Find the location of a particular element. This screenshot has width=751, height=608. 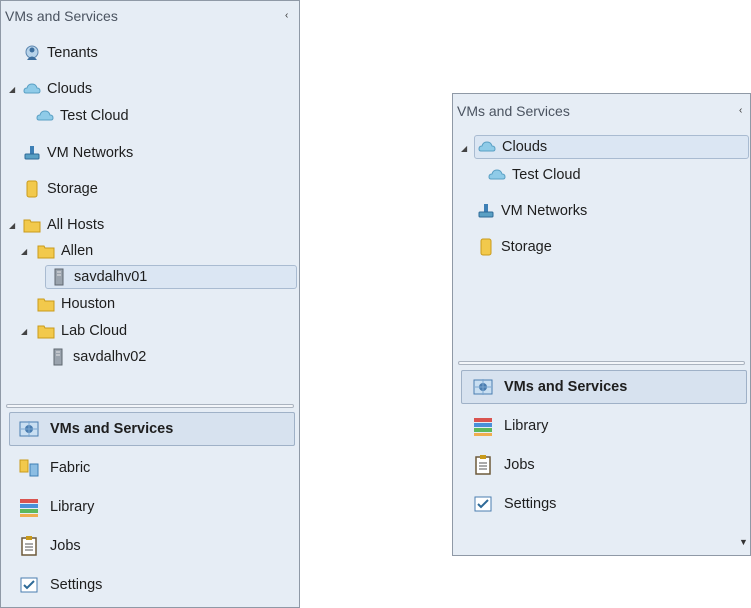

tree-item-lab-cloud: Lab Cloud is located at coordinates (127, 331).